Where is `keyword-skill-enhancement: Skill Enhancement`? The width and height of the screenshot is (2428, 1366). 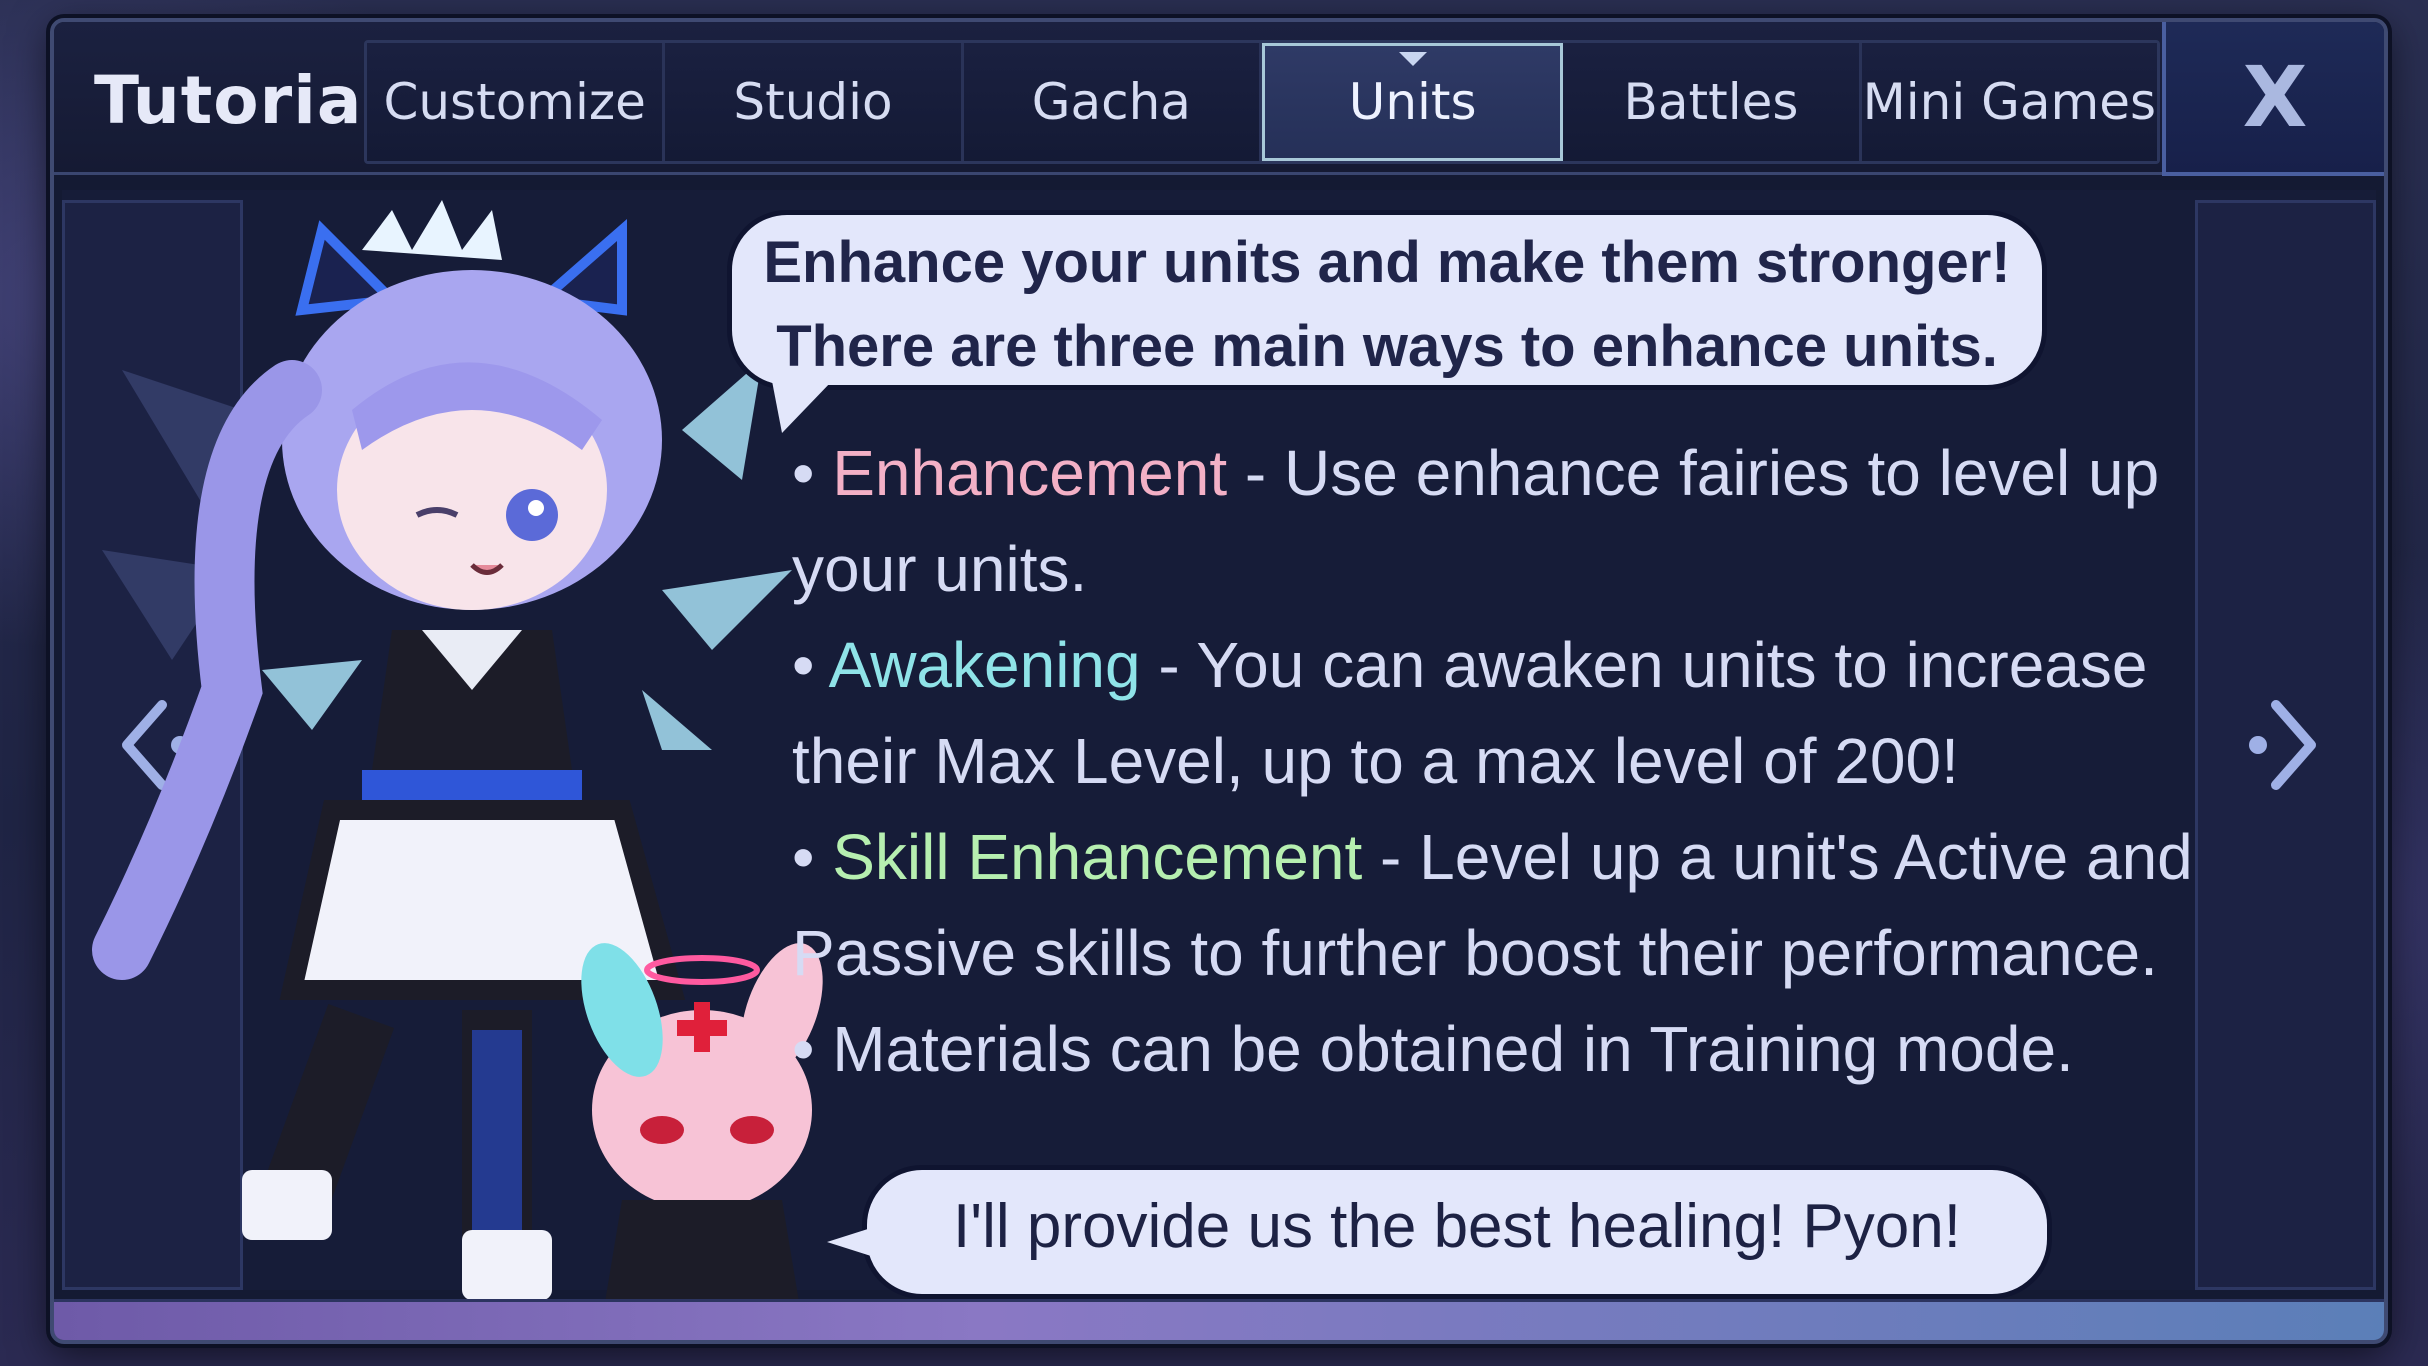
keyword-skill-enhancement: Skill Enhancement is located at coordinates (1097, 857).